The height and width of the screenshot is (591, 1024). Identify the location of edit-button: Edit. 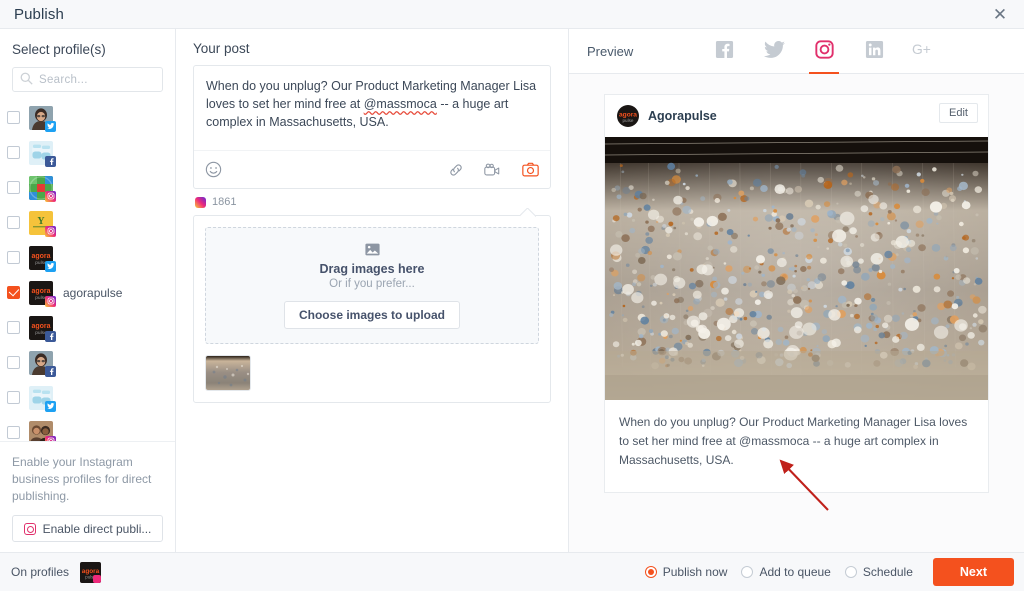
(958, 113).